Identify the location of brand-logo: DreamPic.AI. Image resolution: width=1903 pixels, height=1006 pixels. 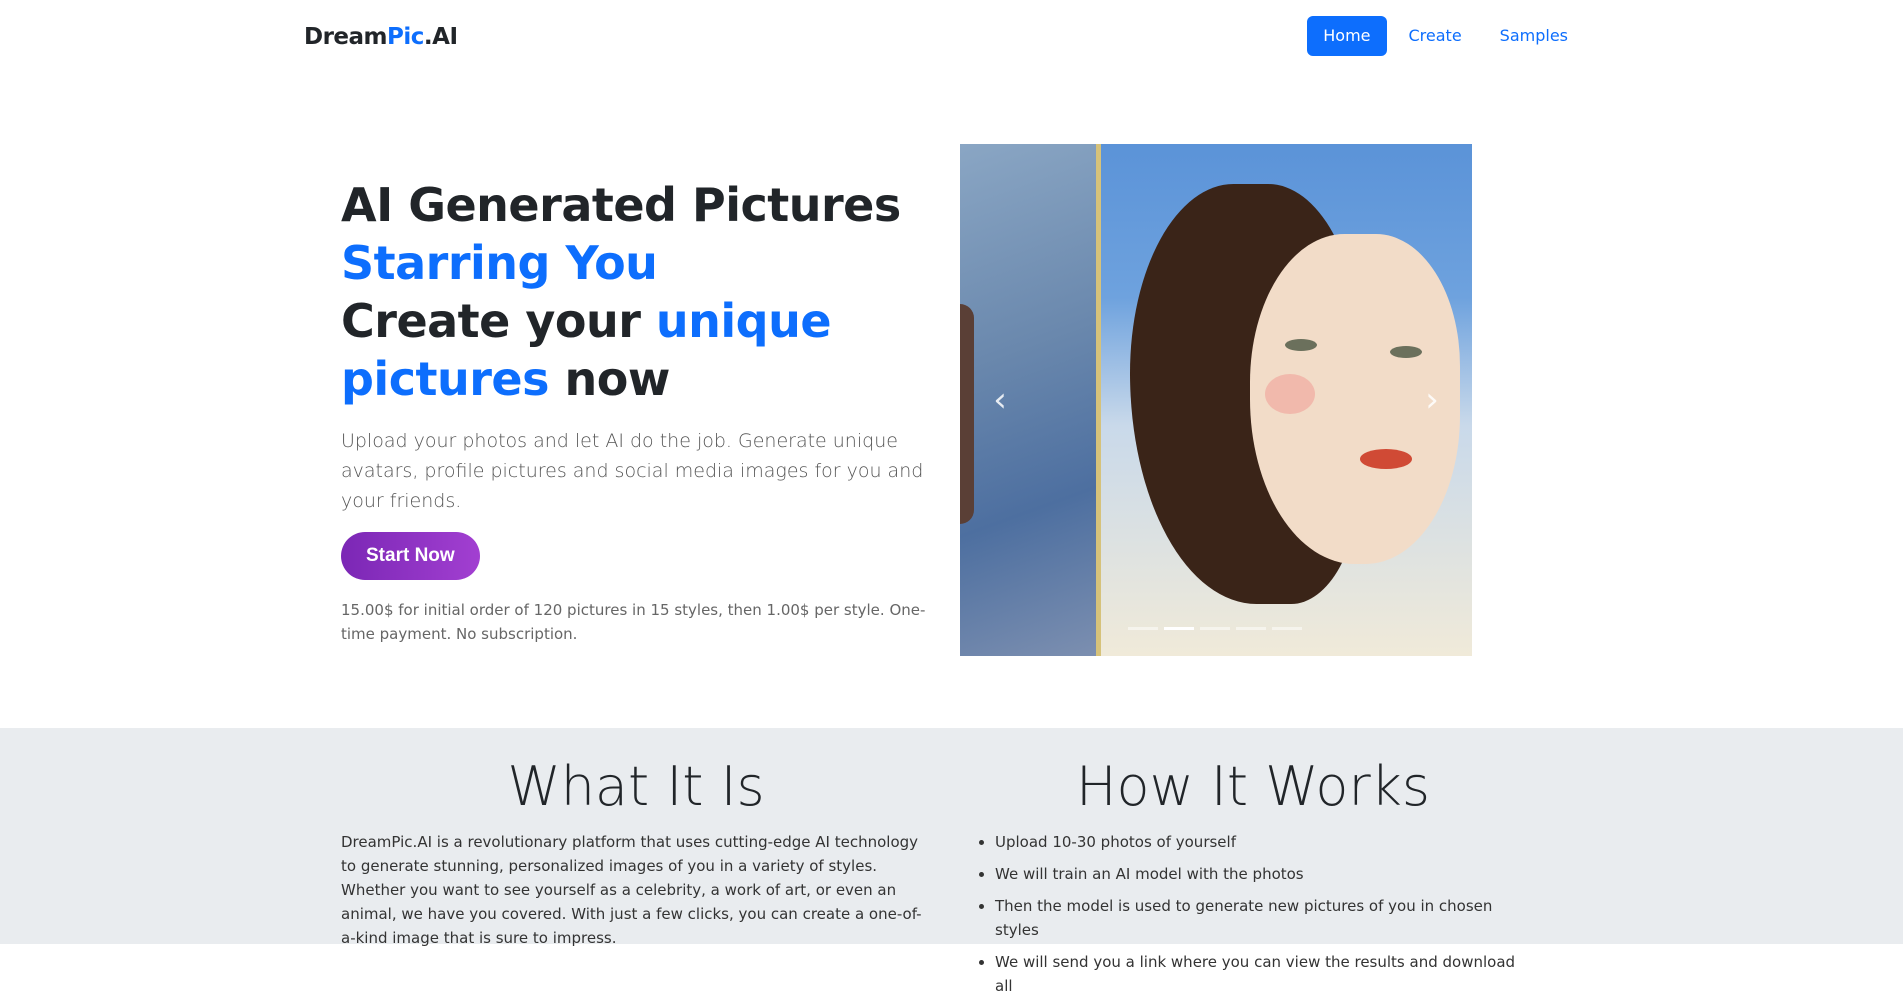
(381, 37).